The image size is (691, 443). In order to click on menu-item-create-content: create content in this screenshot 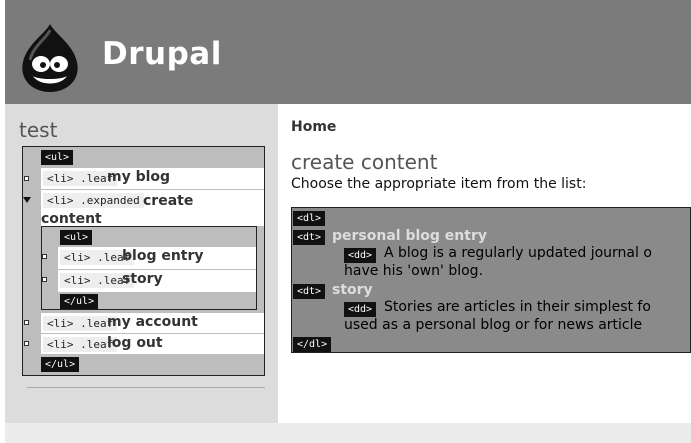, I will do `click(131, 210)`.